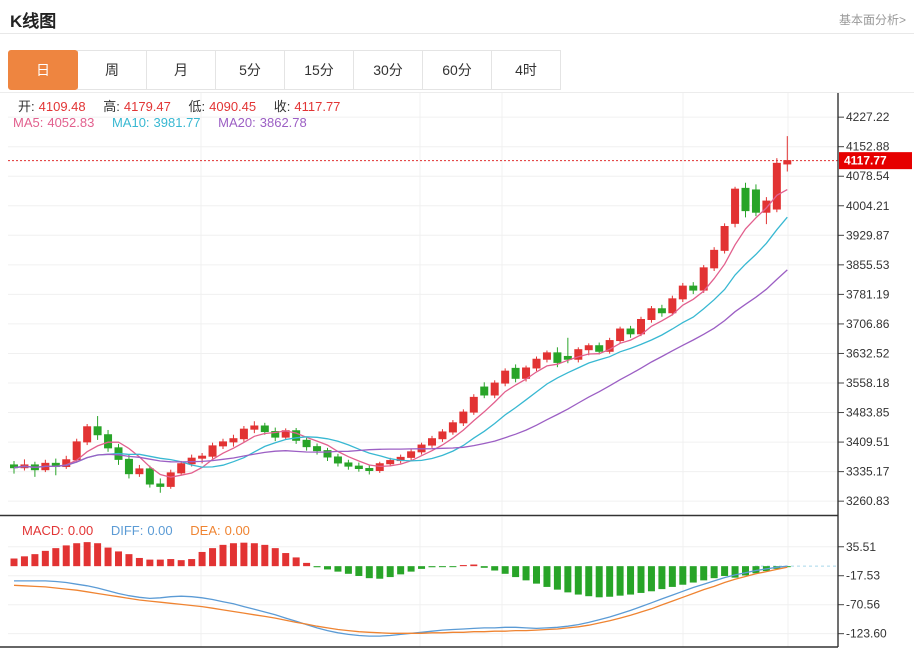 This screenshot has height=650, width=914. Describe the element at coordinates (283, 122) in the screenshot. I see `ma20-value: 3862.78` at that location.